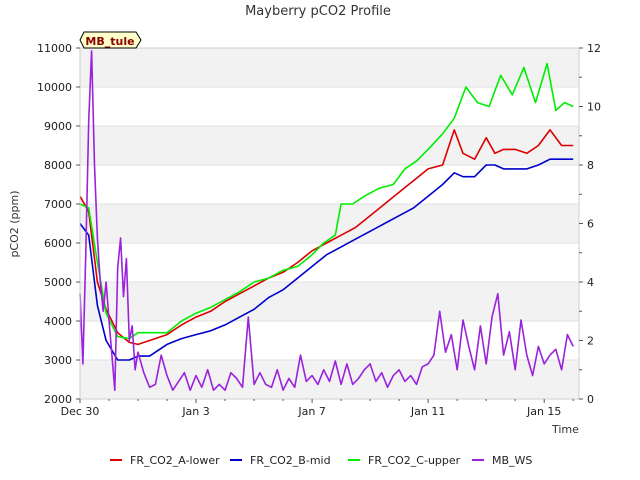  What do you see at coordinates (512, 460) in the screenshot?
I see `legend-label: MB_WS` at bounding box center [512, 460].